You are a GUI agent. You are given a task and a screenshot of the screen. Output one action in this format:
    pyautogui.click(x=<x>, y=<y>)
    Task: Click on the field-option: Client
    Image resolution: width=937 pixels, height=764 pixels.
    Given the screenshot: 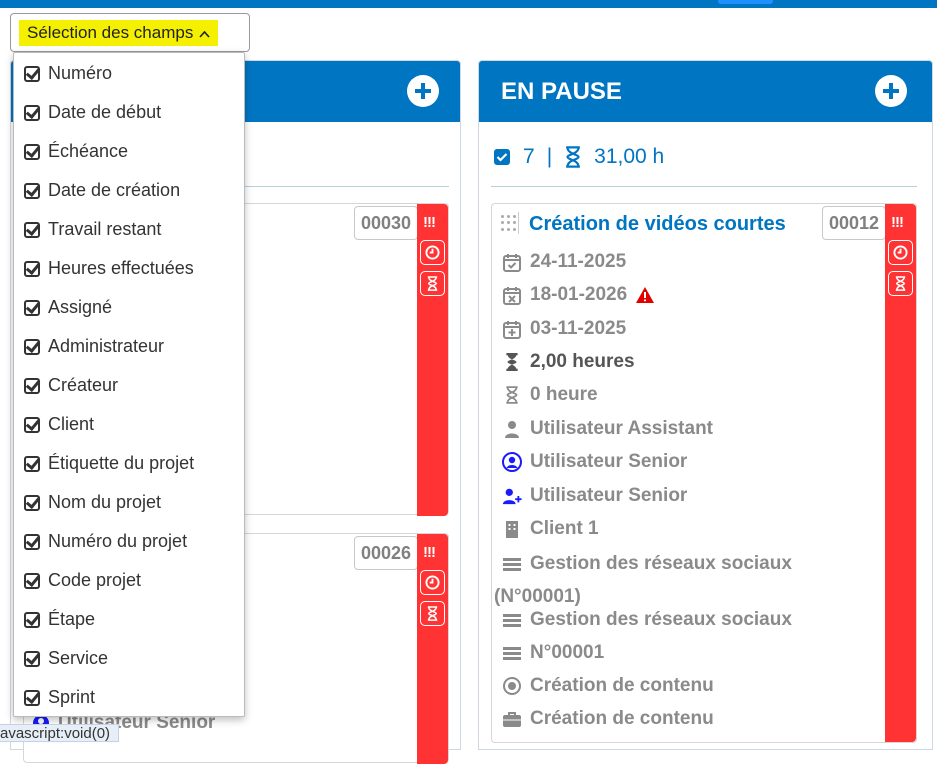 What is the action you would take?
    pyautogui.click(x=59, y=424)
    